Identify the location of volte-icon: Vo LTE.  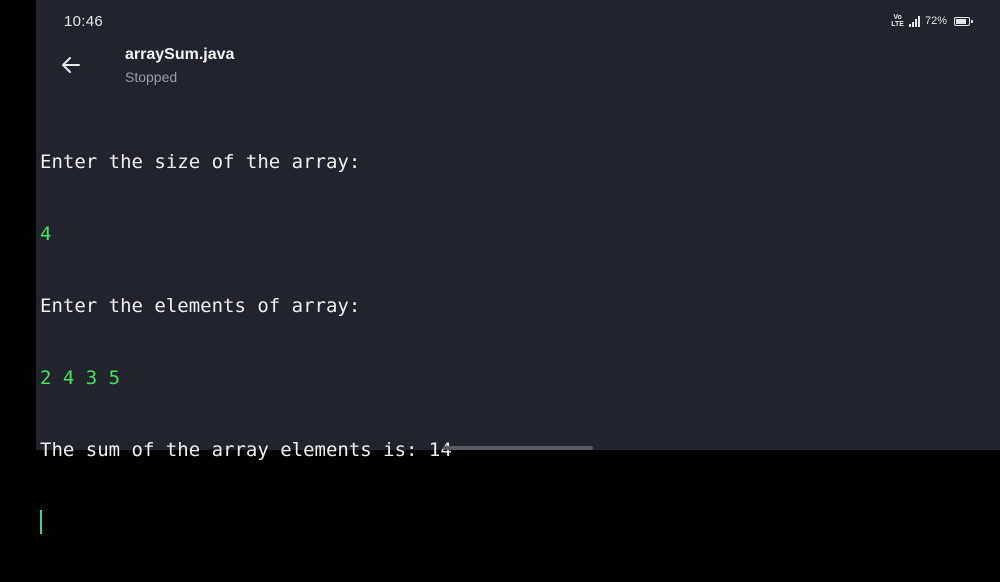
(897, 21).